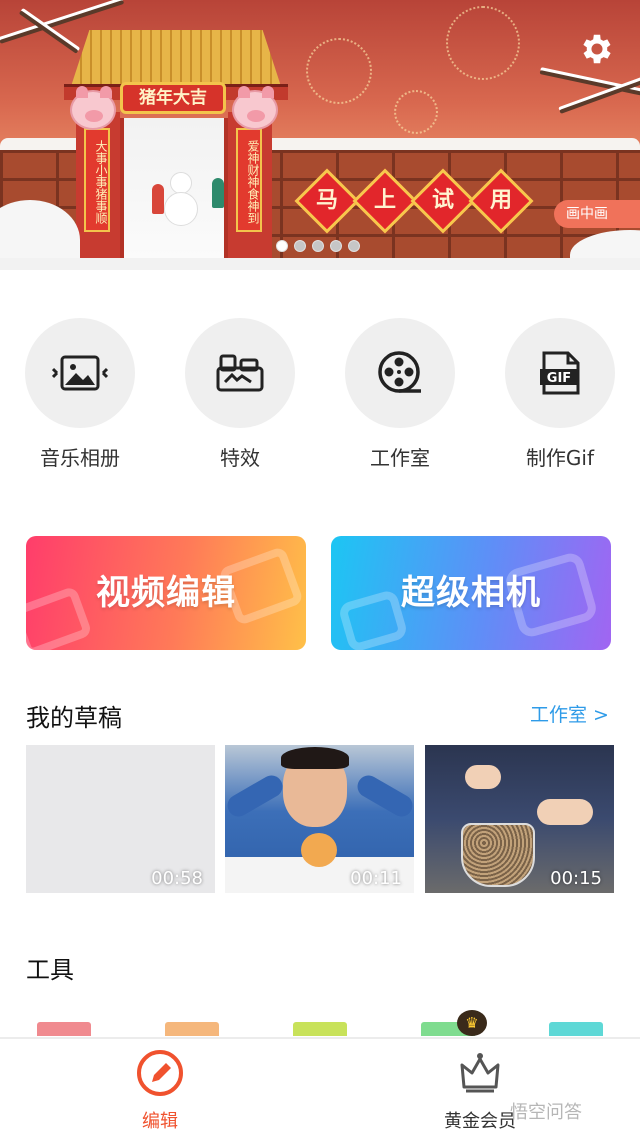  I want to click on svg-text: GIF, so click(559, 378).